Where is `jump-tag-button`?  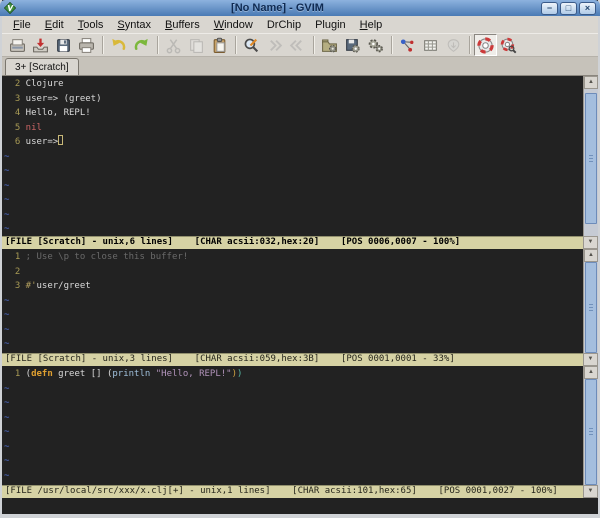 jump-tag-button is located at coordinates (453, 45).